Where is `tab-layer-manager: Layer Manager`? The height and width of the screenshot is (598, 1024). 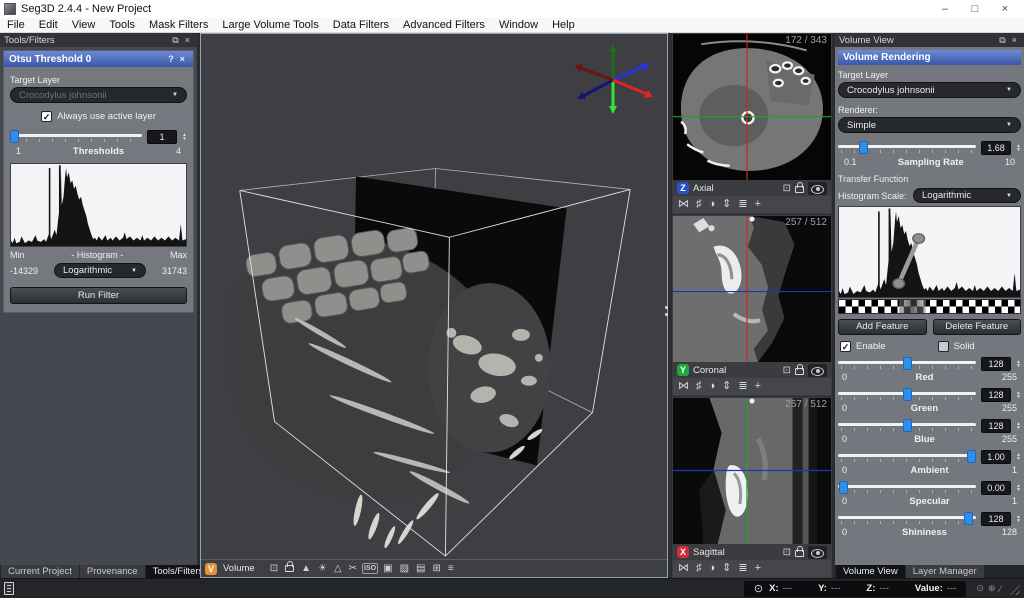 tab-layer-manager: Layer Manager is located at coordinates (944, 571).